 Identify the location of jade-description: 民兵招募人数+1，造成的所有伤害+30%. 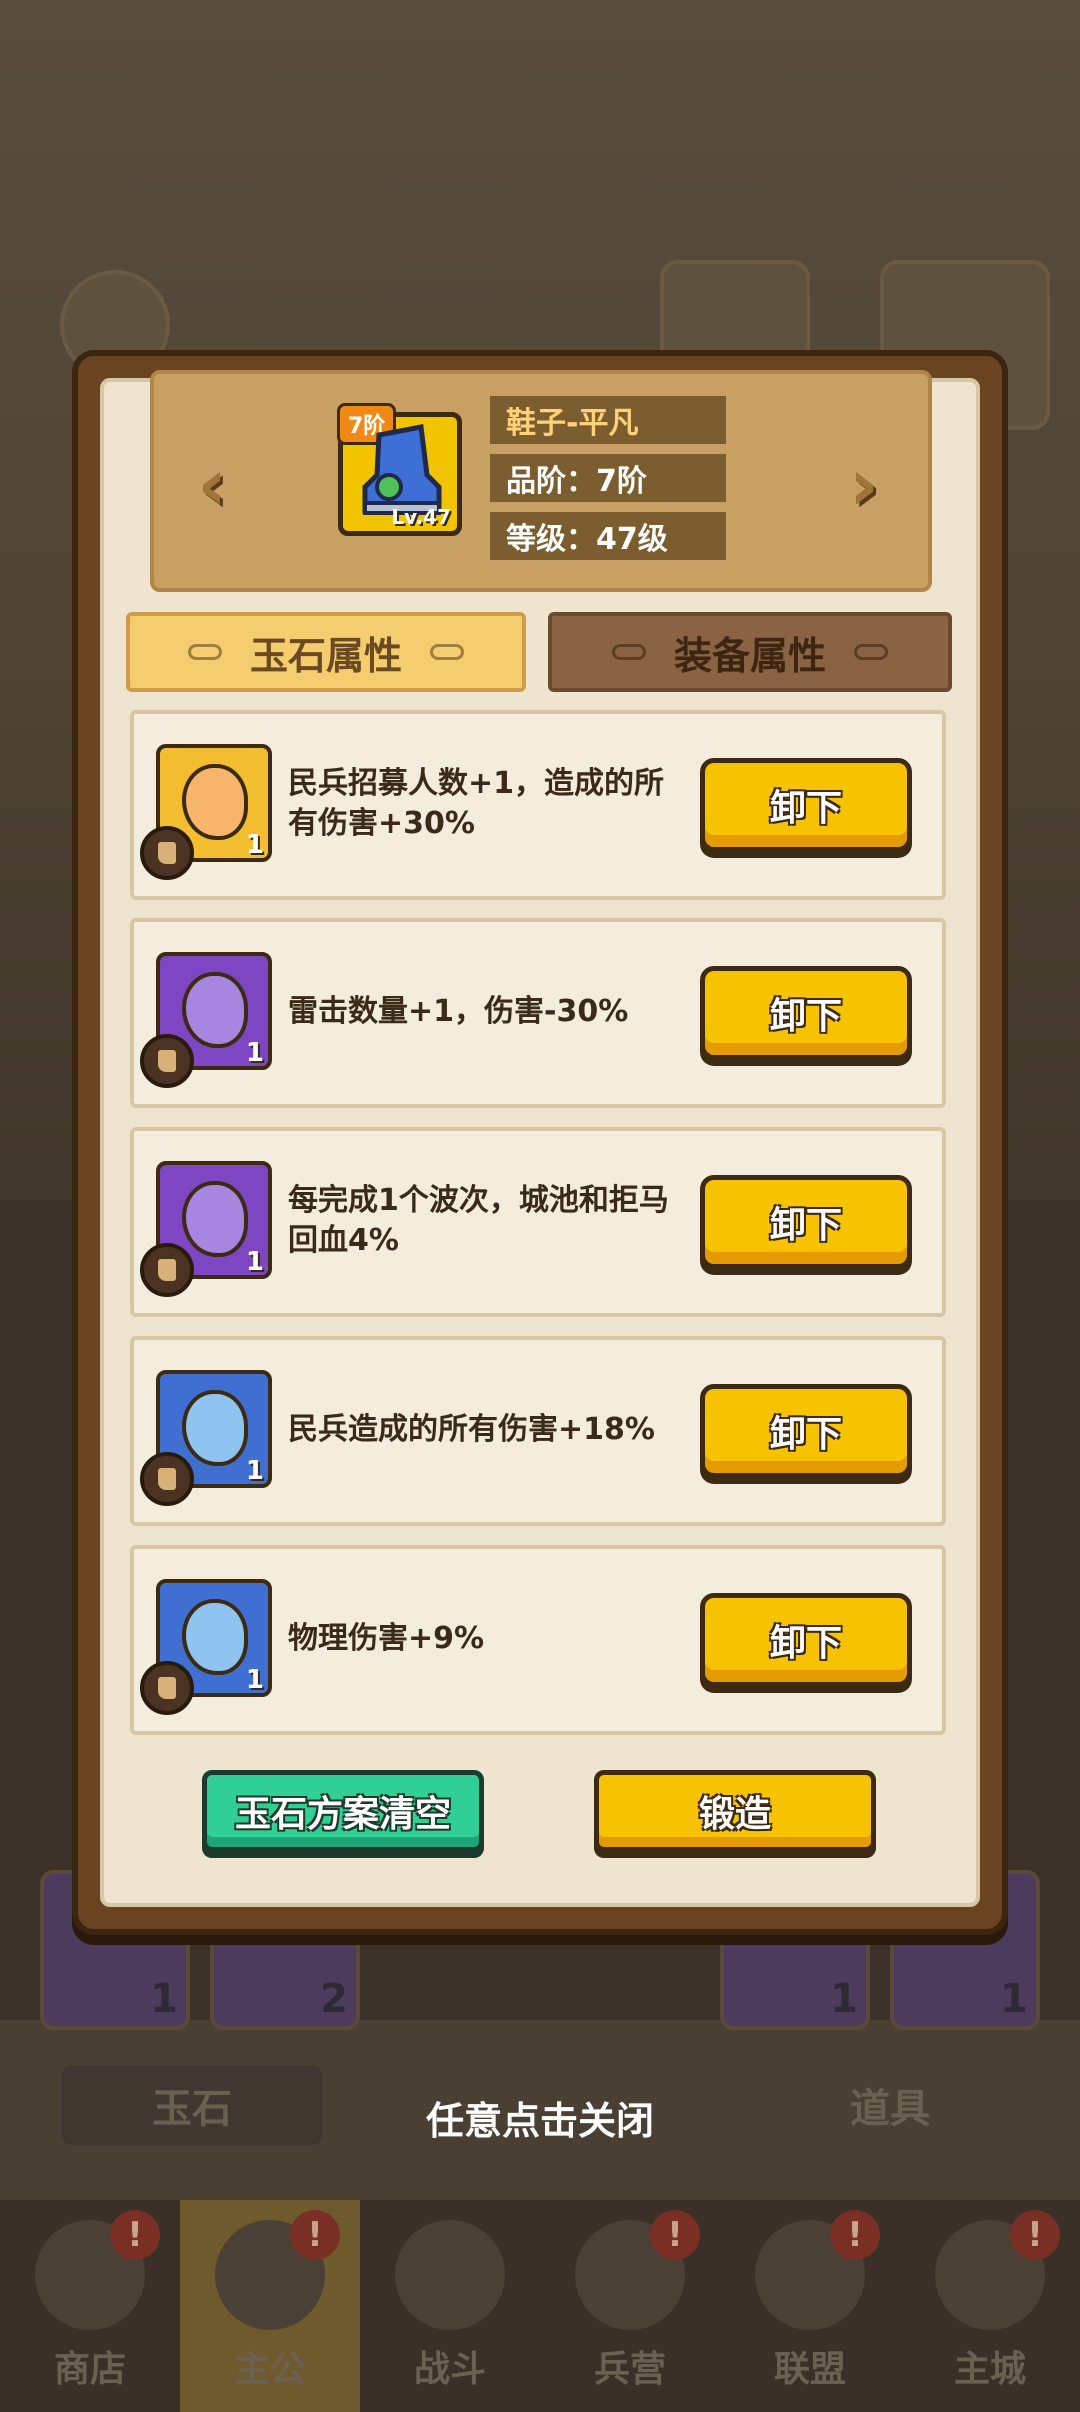
(476, 803).